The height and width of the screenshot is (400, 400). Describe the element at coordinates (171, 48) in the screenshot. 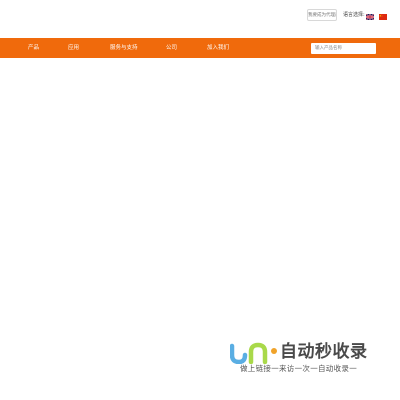

I see `nav-item-company: 公司` at that location.